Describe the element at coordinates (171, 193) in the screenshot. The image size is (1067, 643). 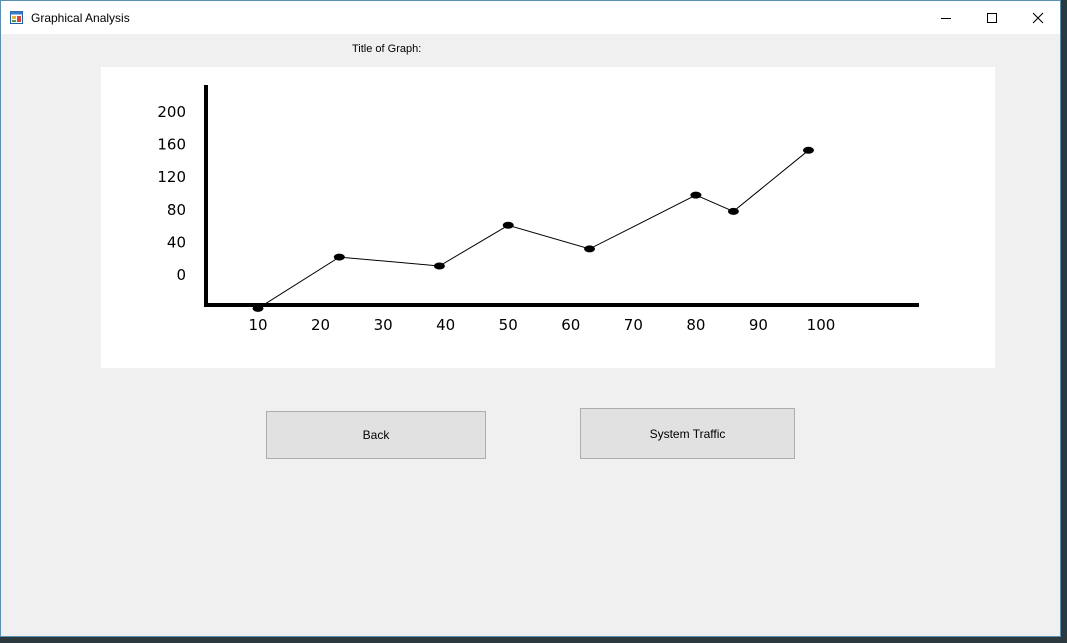
I see `y-tick-labels: 200 160 120 80 40 0` at that location.